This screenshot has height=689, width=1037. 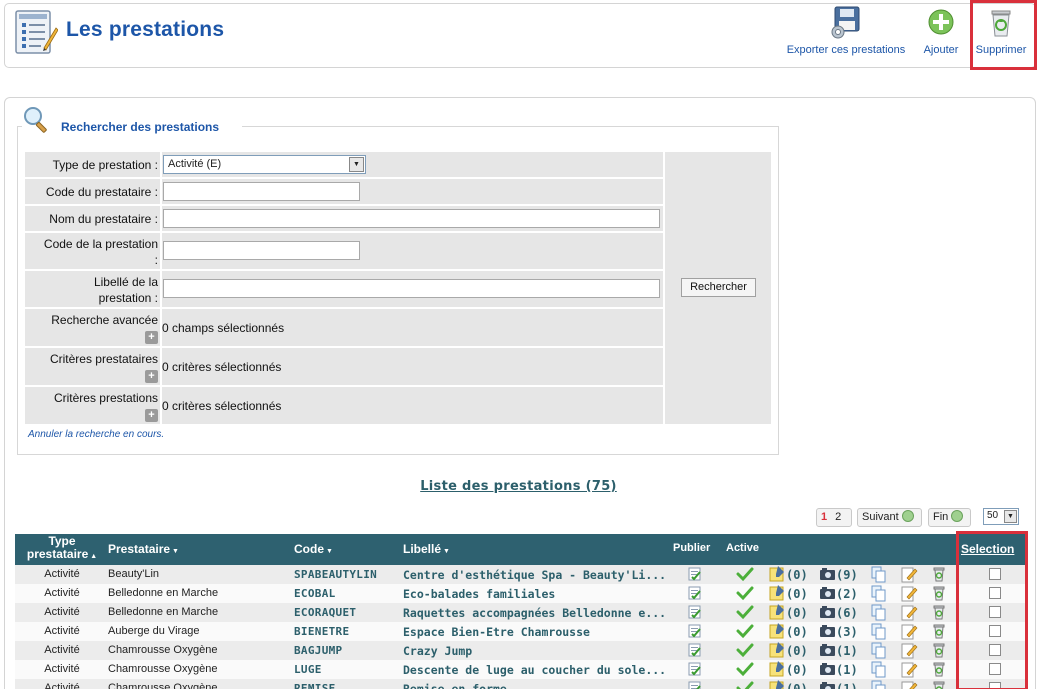 What do you see at coordinates (426, 549) in the screenshot?
I see `col-libelle-header: Libellé ▼` at bounding box center [426, 549].